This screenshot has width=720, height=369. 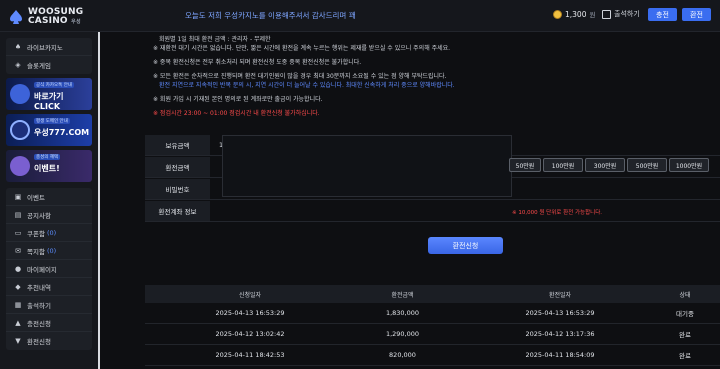 What do you see at coordinates (177, 145) in the screenshot?
I see `balance-label: 보유금액` at bounding box center [177, 145].